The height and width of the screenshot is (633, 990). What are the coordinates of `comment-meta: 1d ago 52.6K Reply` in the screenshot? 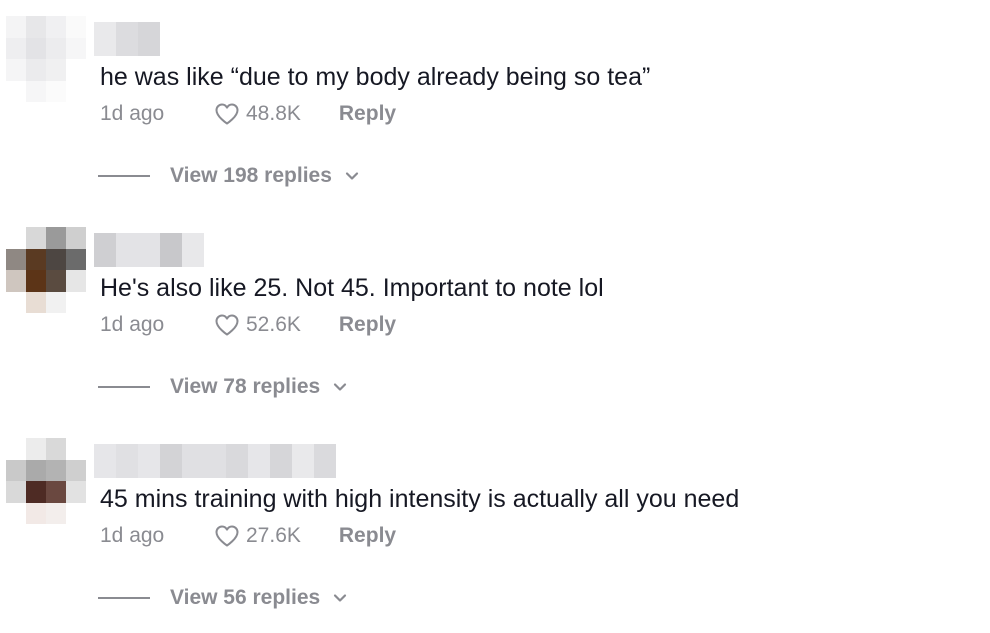 It's located at (248, 325).